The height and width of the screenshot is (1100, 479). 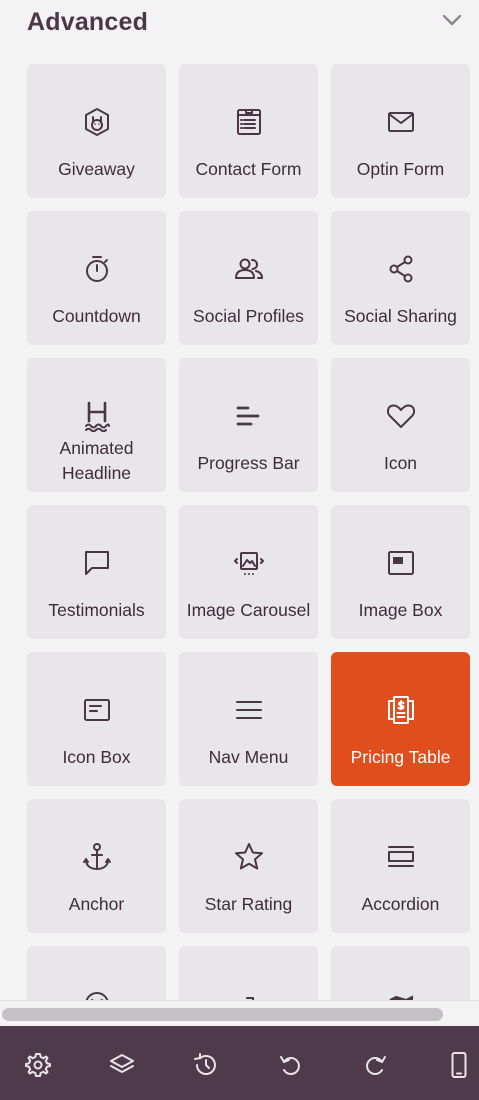 What do you see at coordinates (96, 169) in the screenshot?
I see `block-tile-label: Giveaway` at bounding box center [96, 169].